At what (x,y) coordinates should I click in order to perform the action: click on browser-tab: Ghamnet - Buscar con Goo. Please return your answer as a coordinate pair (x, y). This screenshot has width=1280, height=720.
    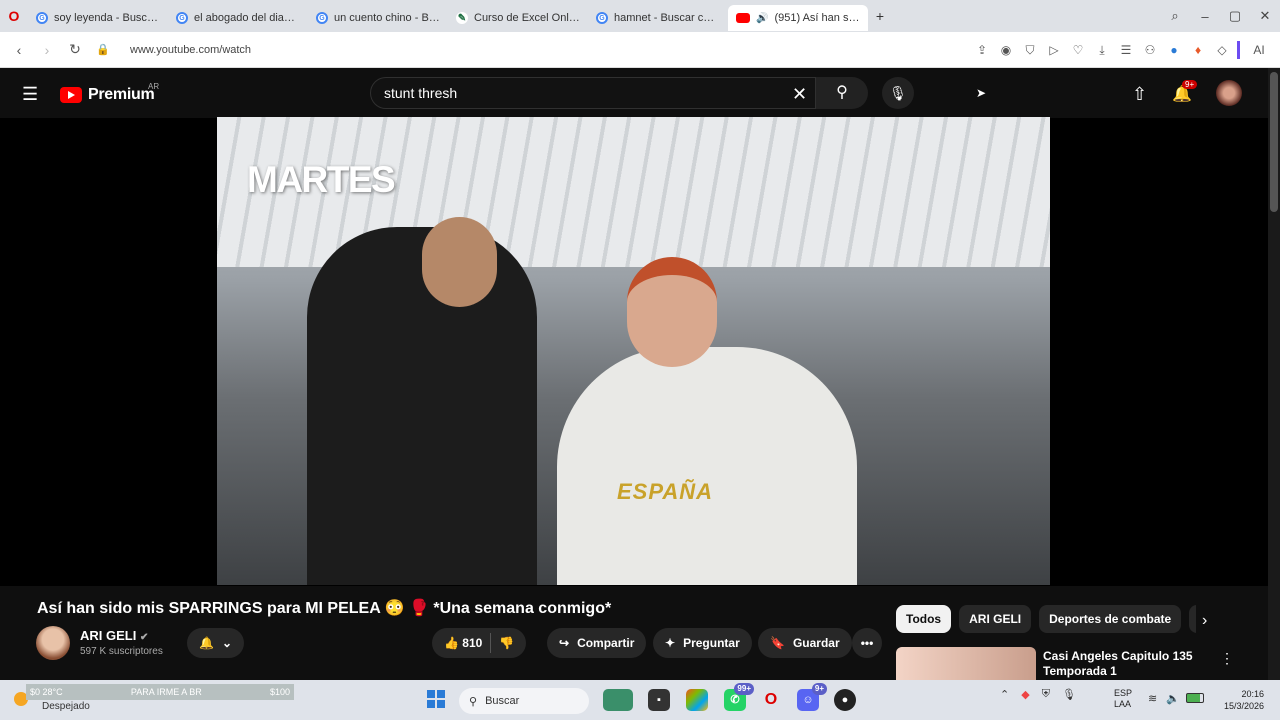
    Looking at the image, I should click on (658, 18).